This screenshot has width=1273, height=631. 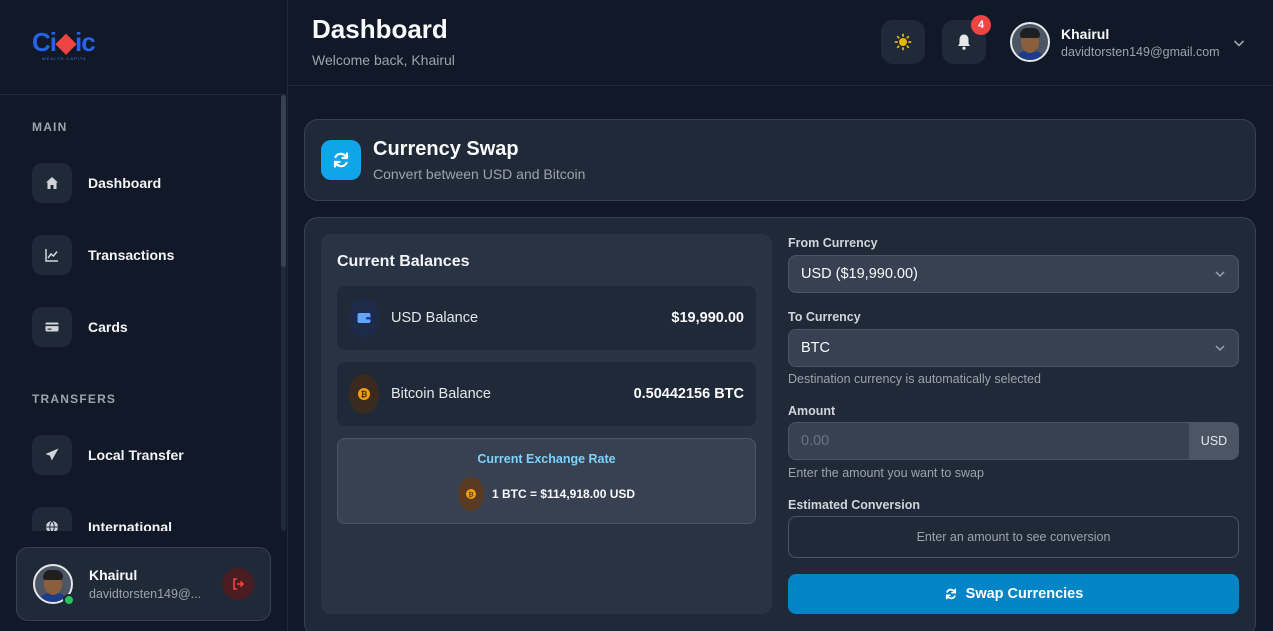 I want to click on credit-card-icon, so click(x=52, y=327).